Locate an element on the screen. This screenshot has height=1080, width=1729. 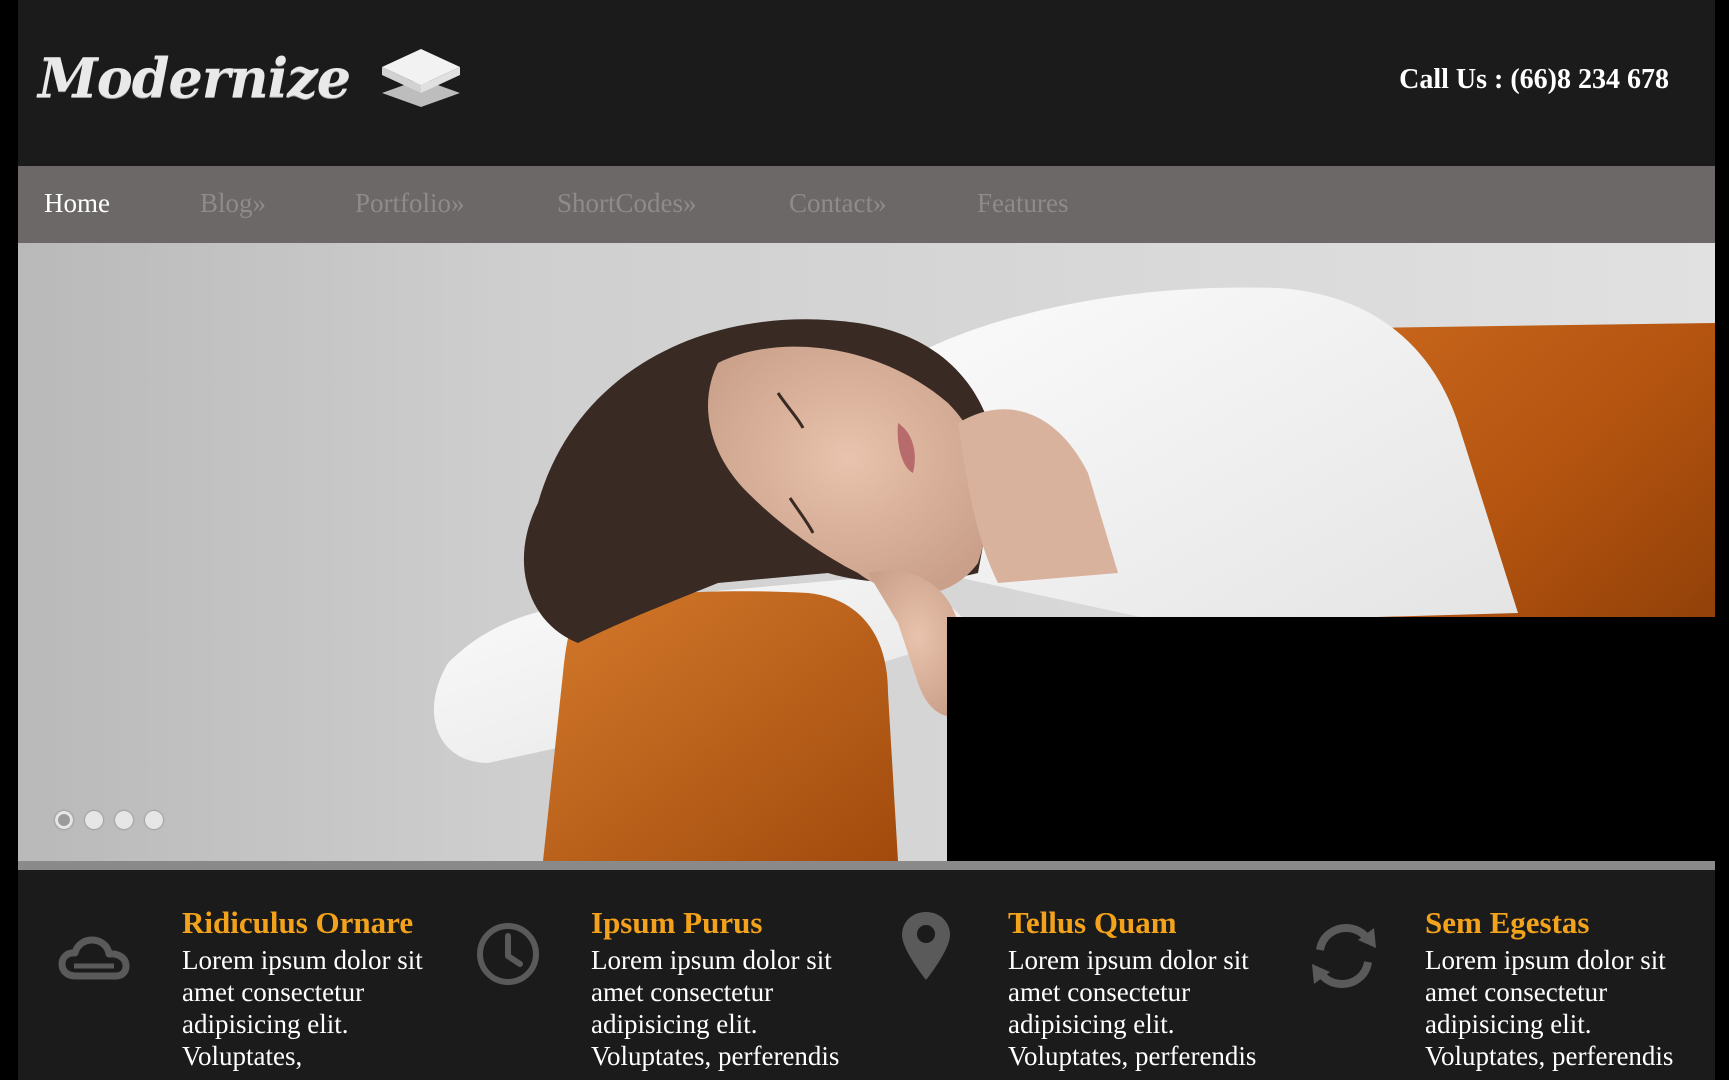
site-logo: Modernize is located at coordinates (250, 78).